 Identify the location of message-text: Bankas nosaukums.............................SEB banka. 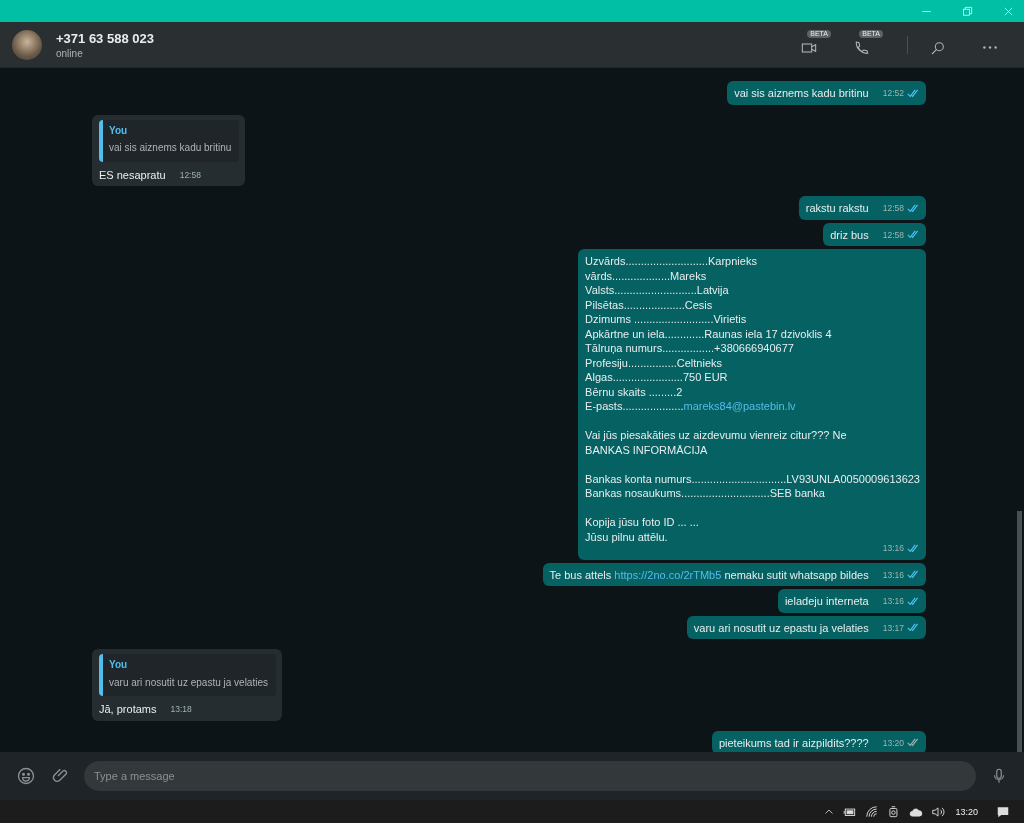
(705, 493).